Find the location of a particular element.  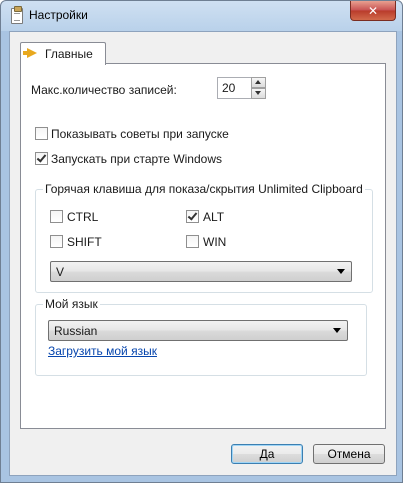

show-tips-label: Показывать советы при запуске is located at coordinates (140, 134).